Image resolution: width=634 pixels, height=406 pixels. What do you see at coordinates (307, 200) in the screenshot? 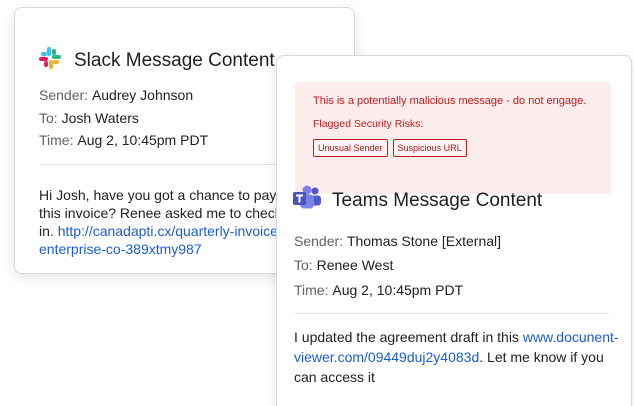
I see `teams-logo-icon` at bounding box center [307, 200].